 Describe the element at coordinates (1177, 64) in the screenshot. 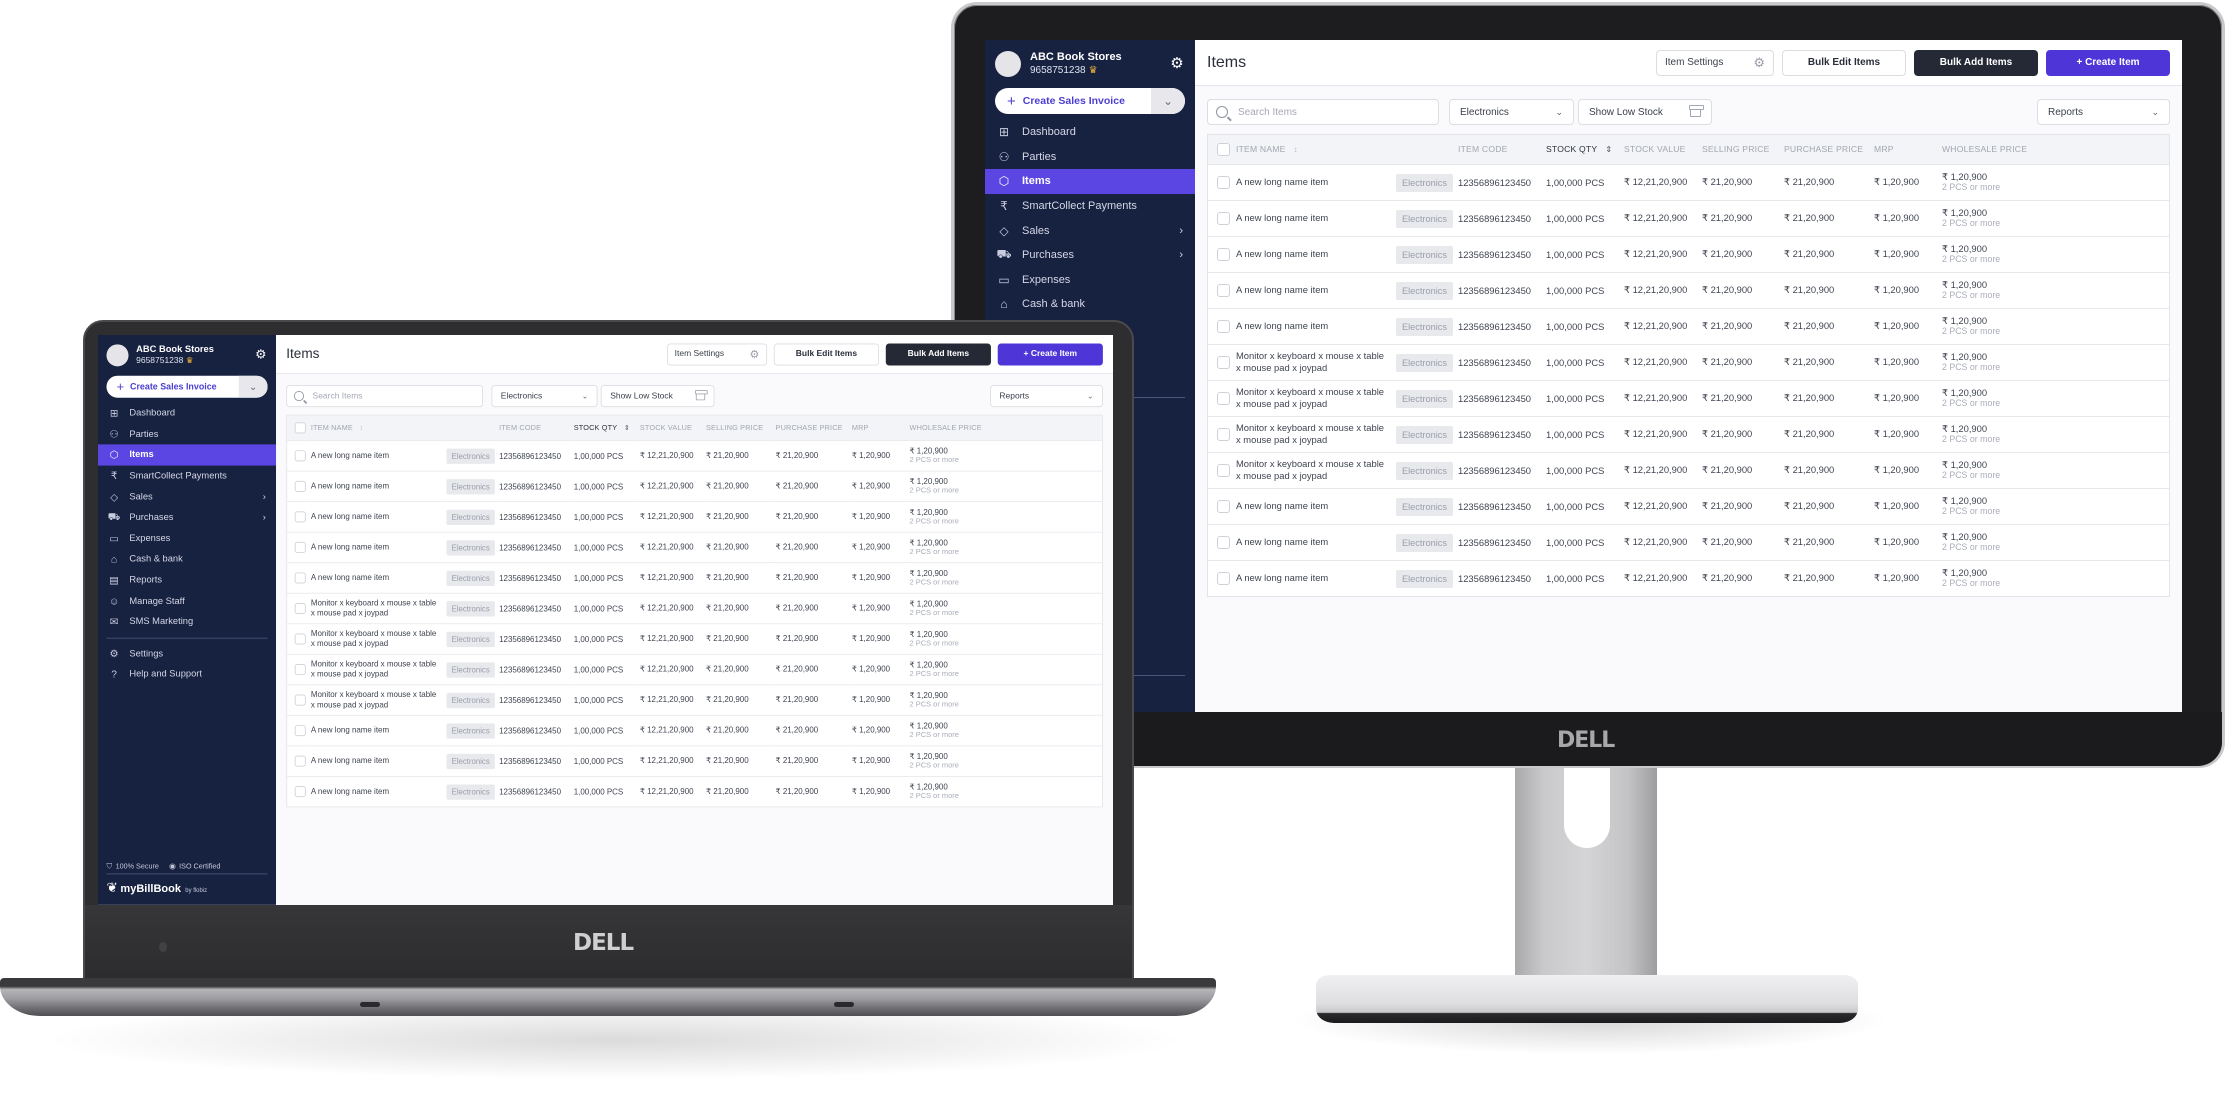

I see `gear-icon: ⚙` at that location.